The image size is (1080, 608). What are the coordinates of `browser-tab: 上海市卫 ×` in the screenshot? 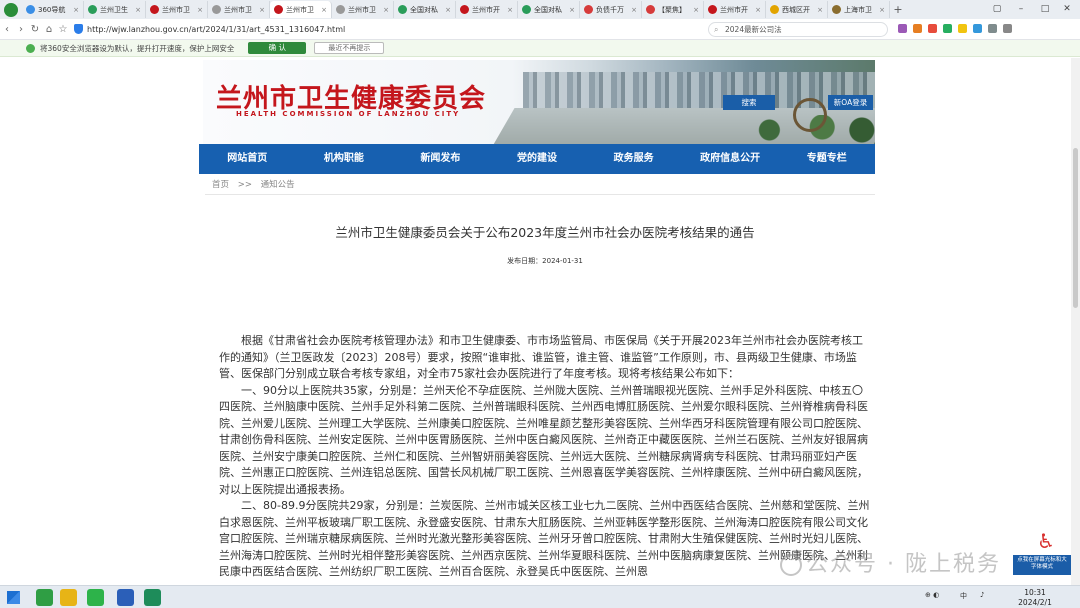 It's located at (859, 9).